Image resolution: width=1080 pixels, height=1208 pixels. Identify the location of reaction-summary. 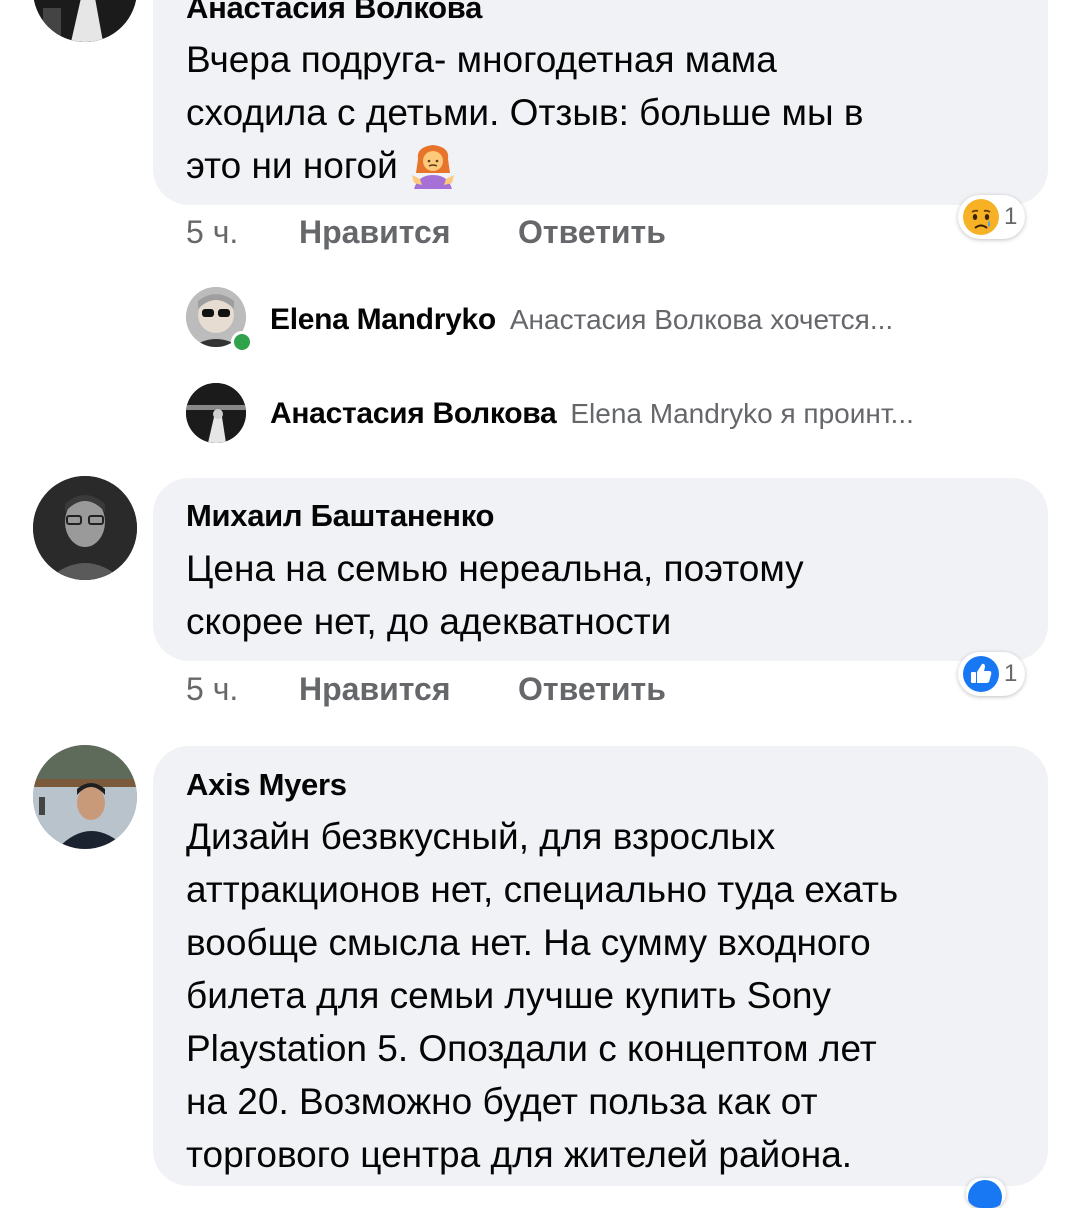
(986, 1193).